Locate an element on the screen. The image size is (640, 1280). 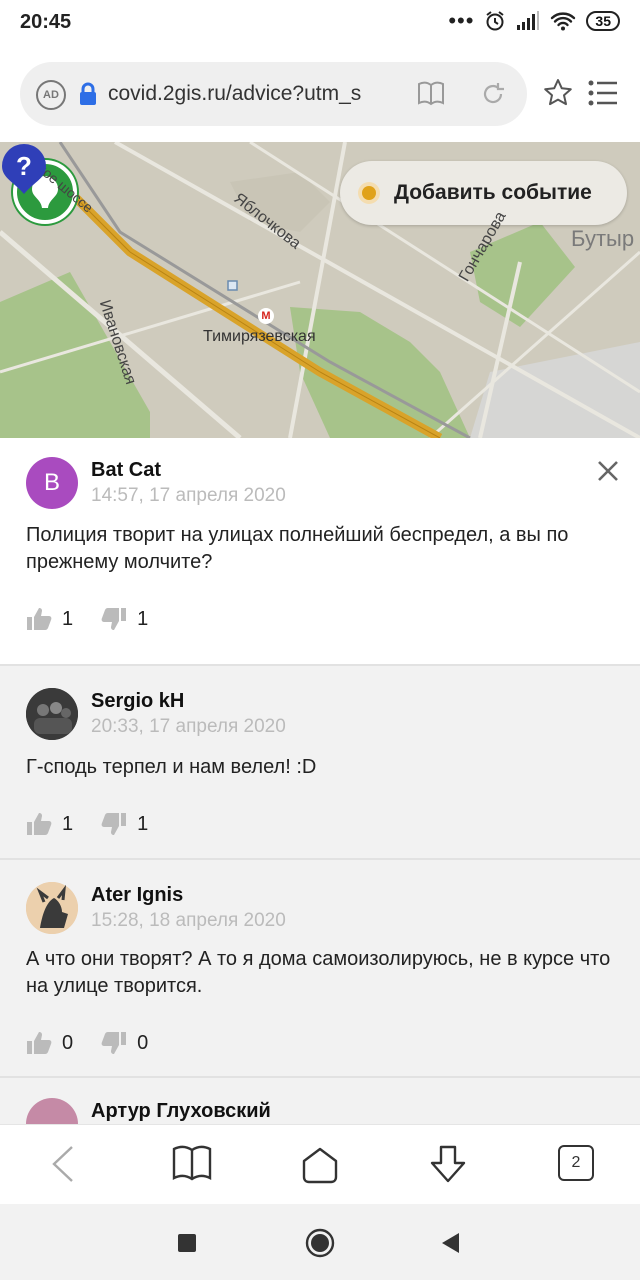
question-marker-icon: ? is located at coordinates (24, 169).